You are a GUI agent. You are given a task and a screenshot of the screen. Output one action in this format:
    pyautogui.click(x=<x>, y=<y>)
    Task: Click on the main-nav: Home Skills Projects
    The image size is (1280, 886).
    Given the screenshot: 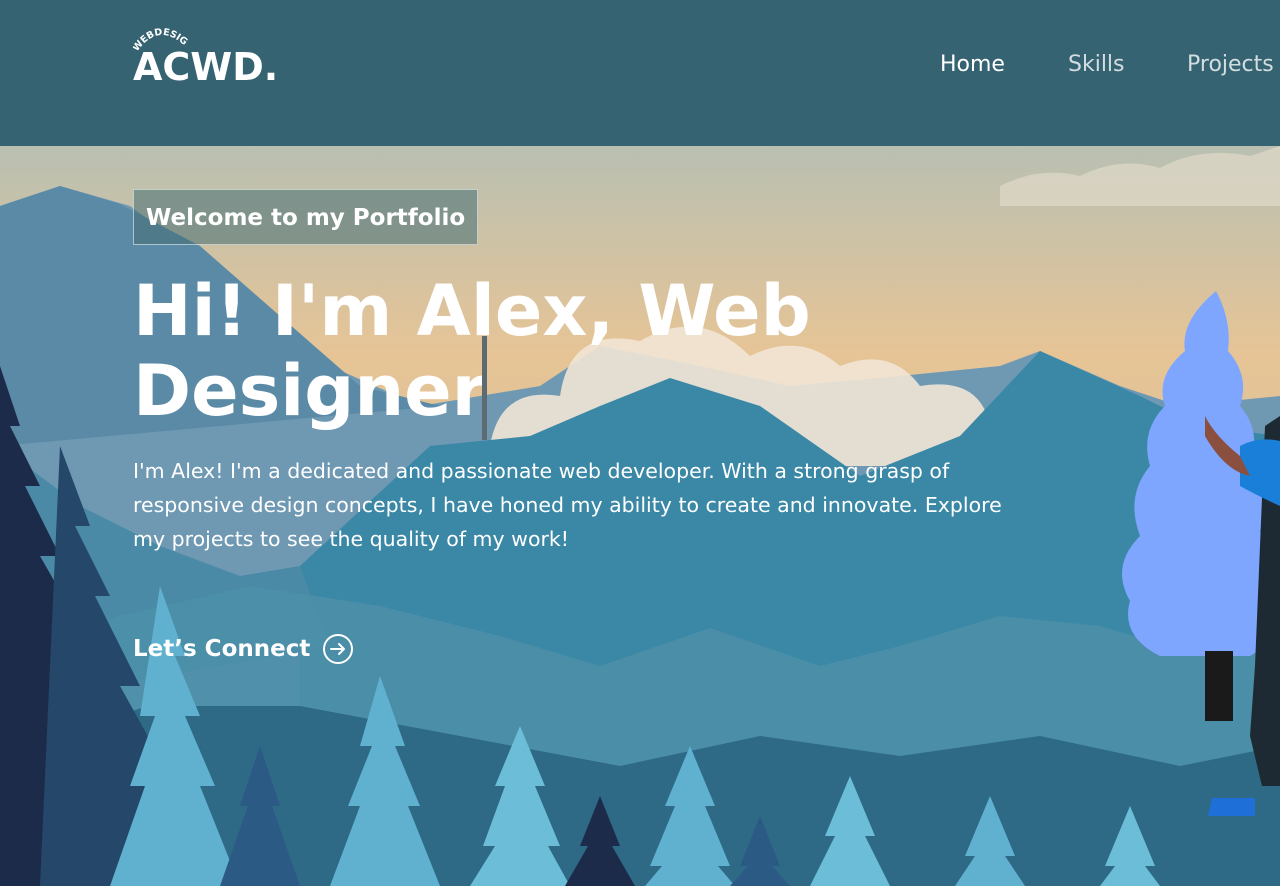 What is the action you would take?
    pyautogui.click(x=640, y=68)
    